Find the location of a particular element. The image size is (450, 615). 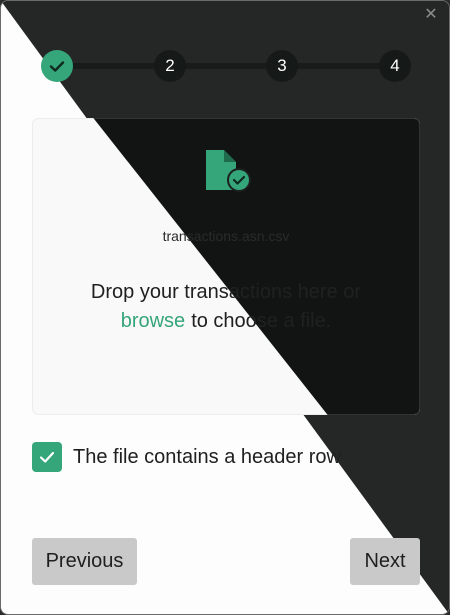

drop-prompt-text: Drop your transactions here or is located at coordinates (226, 292).